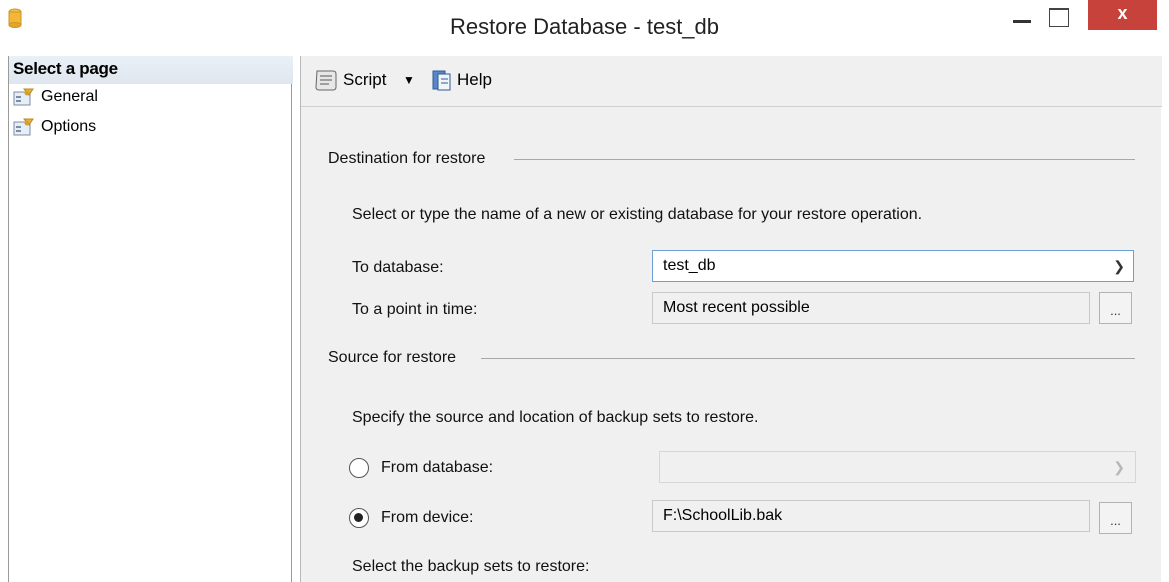  What do you see at coordinates (893, 266) in the screenshot?
I see `to-database-combo: test_db ❯` at bounding box center [893, 266].